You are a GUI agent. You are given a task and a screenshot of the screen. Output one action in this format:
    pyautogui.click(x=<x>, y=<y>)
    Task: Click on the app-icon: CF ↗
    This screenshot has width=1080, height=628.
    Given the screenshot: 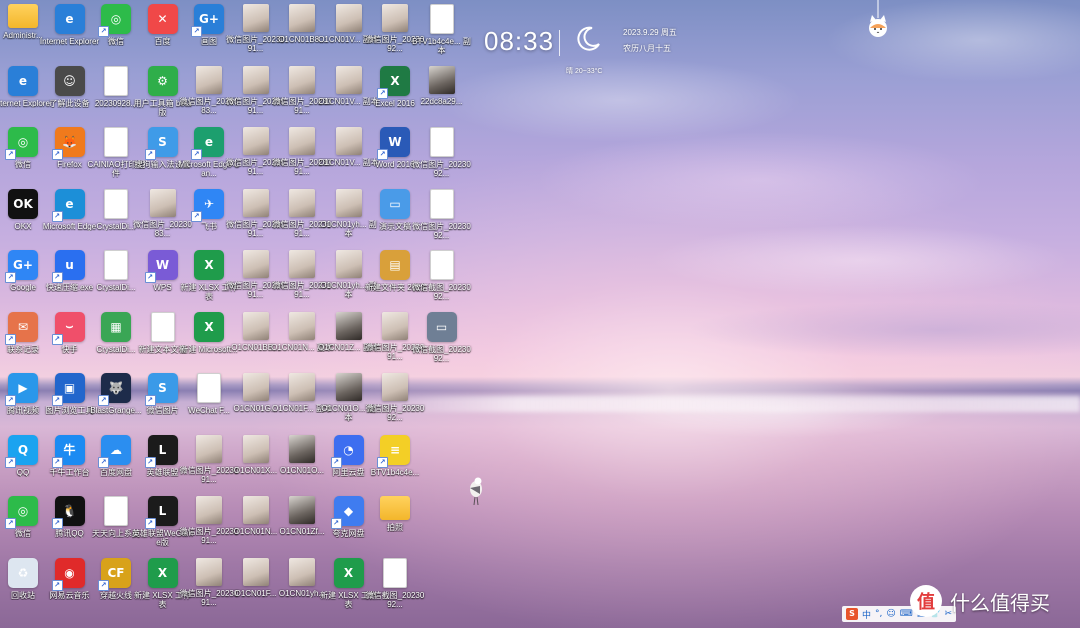 What is the action you would take?
    pyautogui.click(x=114, y=574)
    